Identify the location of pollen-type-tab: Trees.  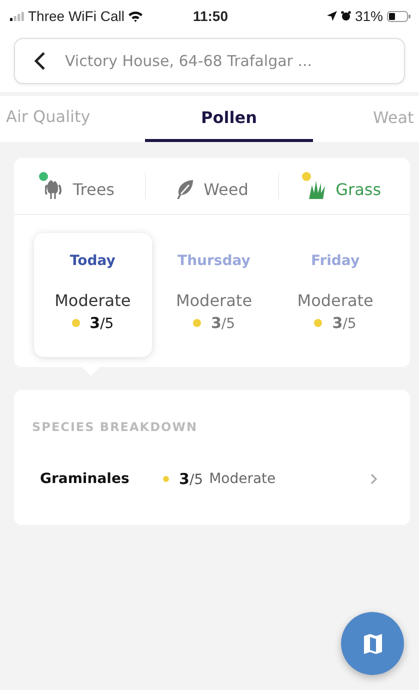
(80, 186).